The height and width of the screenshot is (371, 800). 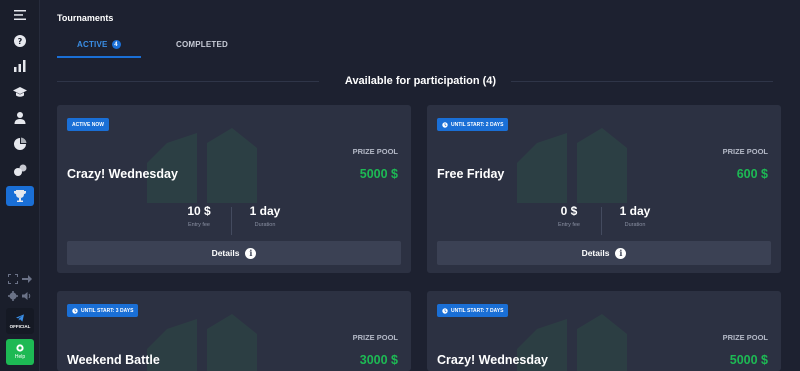 What do you see at coordinates (20, 66) in the screenshot?
I see `bar-chart-icon` at bounding box center [20, 66].